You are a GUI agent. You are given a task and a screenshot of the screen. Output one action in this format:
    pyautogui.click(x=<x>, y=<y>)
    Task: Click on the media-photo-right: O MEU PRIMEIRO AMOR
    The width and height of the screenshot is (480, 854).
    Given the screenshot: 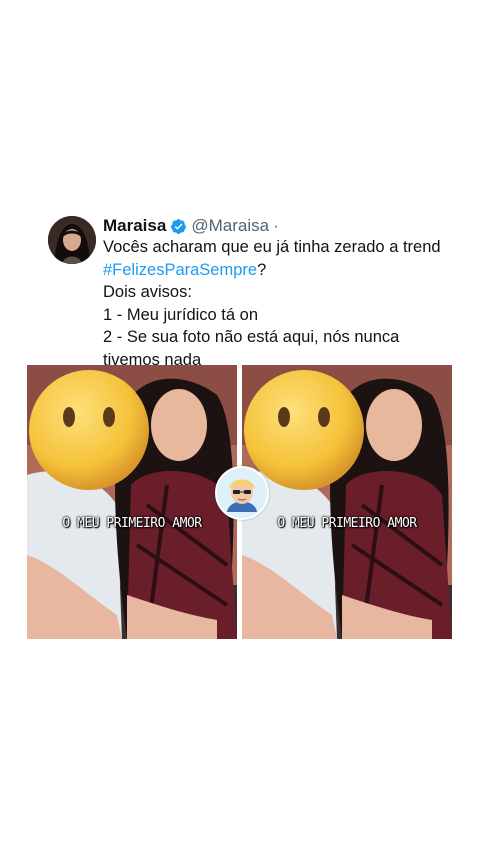 What is the action you would take?
    pyautogui.click(x=347, y=502)
    